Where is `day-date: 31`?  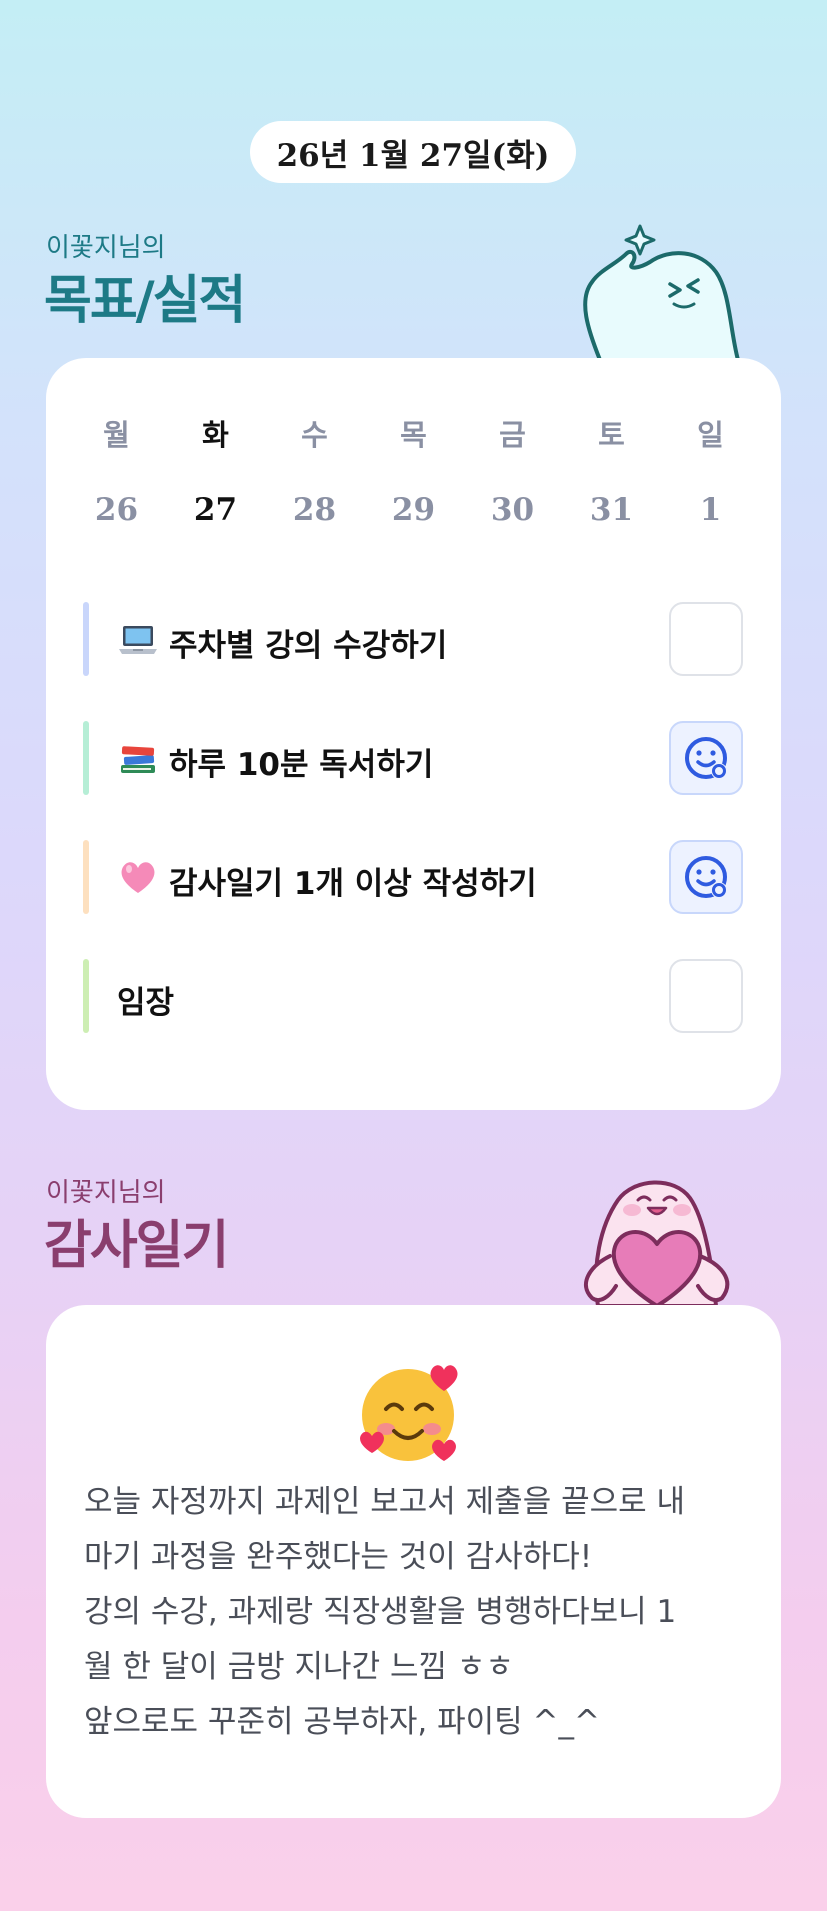
day-date: 31 is located at coordinates (611, 510).